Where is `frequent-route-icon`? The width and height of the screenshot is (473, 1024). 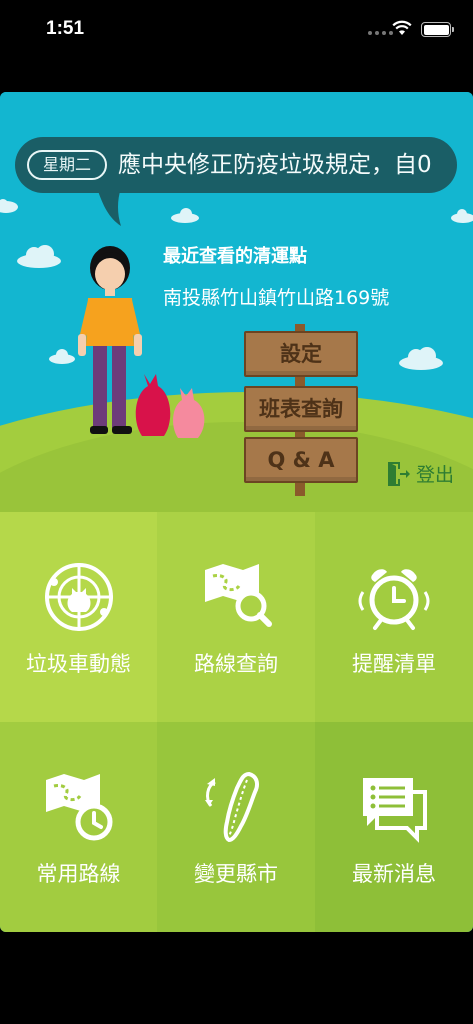
frequent-route-icon is located at coordinates (78, 807).